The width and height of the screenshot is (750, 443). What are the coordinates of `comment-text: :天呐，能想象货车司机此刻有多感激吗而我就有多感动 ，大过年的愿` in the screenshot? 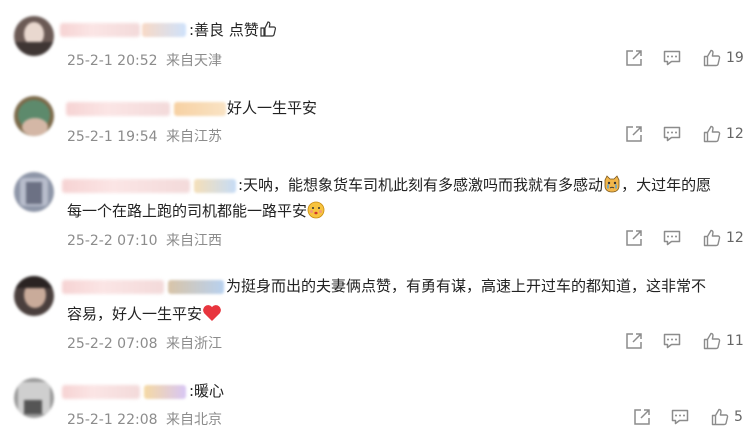 It's located at (490, 186).